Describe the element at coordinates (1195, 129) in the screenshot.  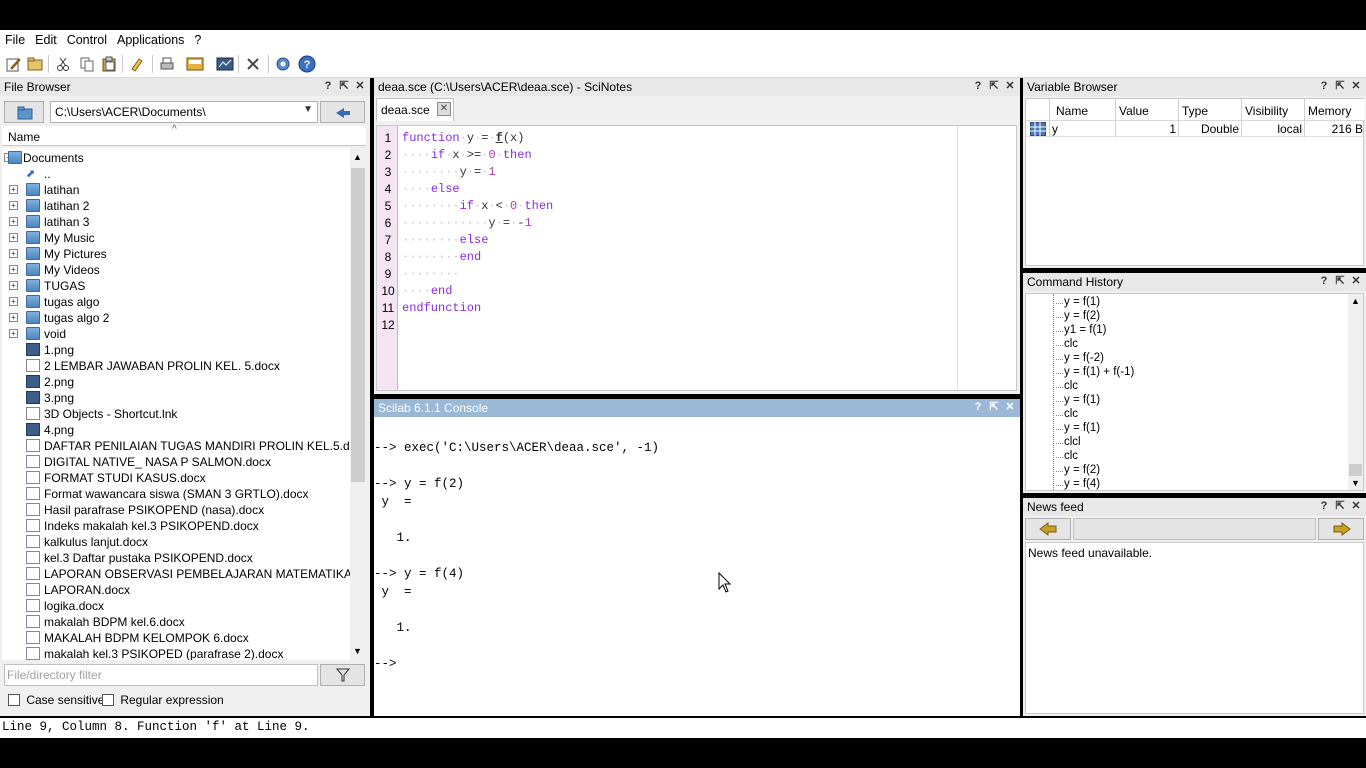
I see `variable-row: y 1 Double local 216 B` at that location.